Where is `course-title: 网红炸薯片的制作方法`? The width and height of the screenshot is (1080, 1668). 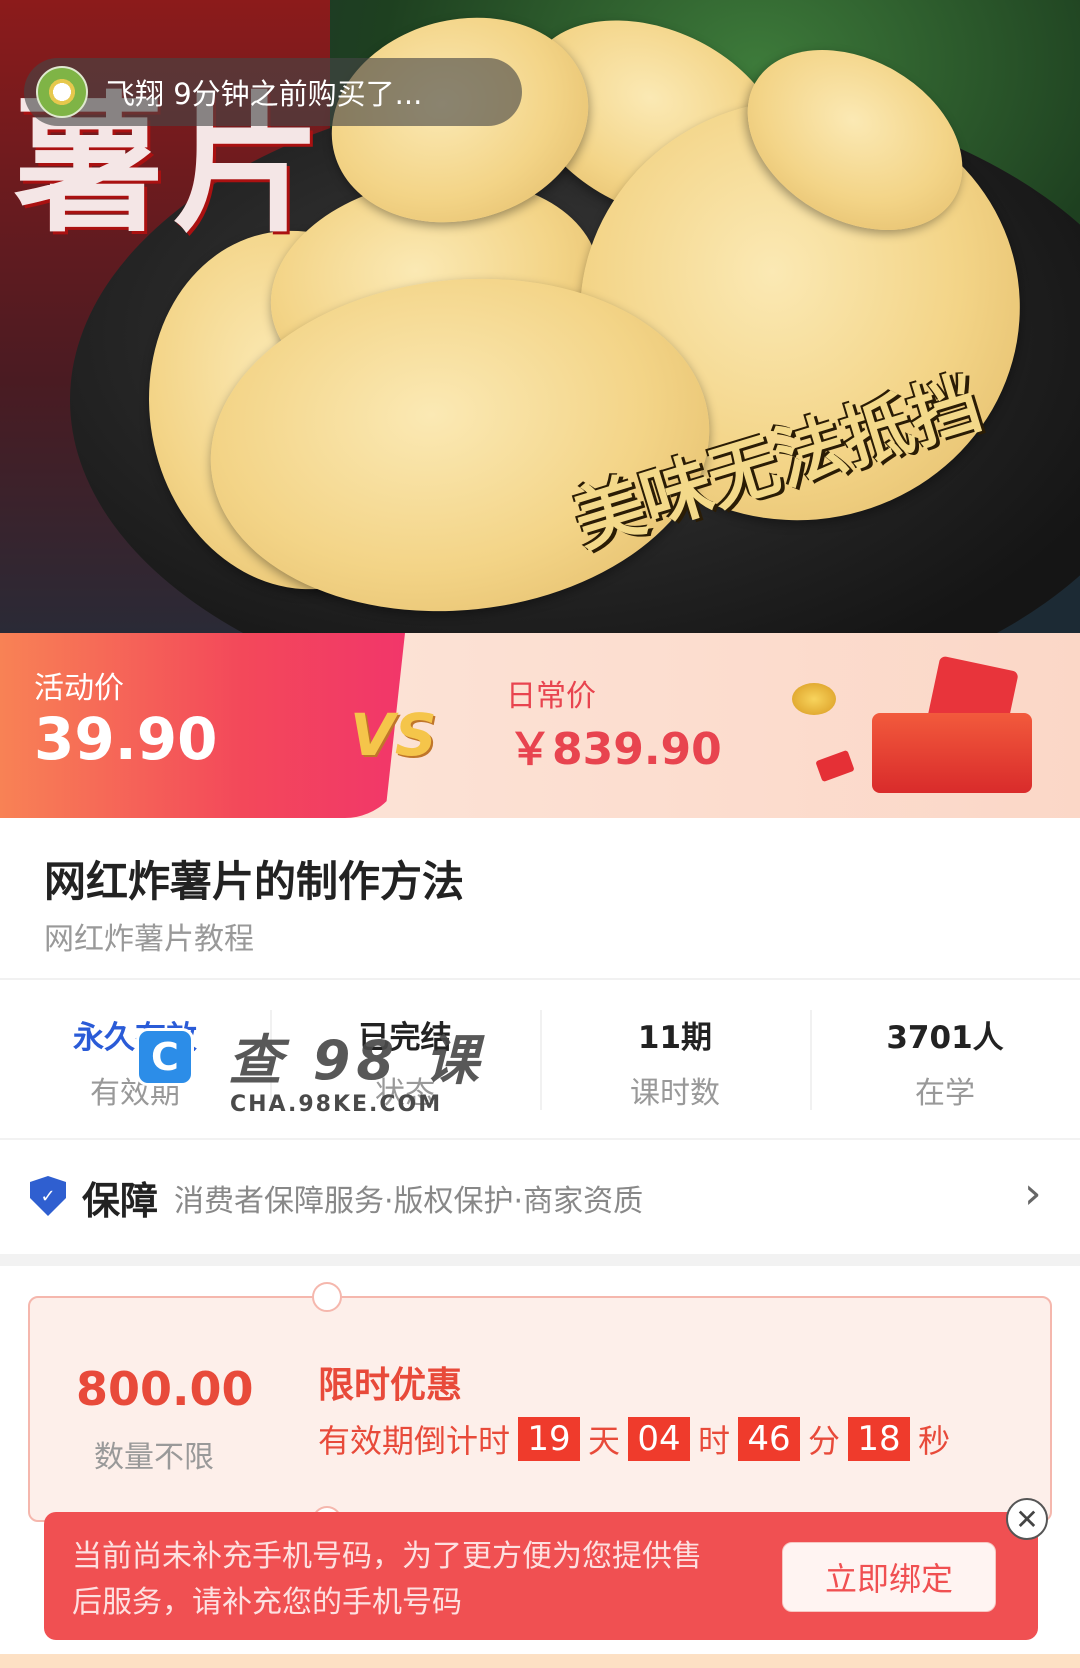
course-title: 网红炸薯片的制作方法 is located at coordinates (254, 881).